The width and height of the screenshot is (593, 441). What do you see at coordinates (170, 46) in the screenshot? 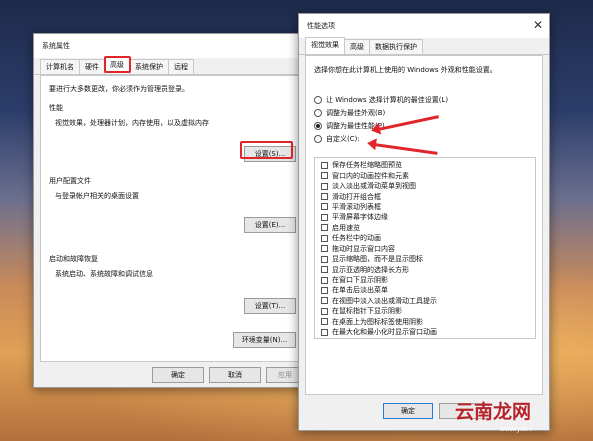
I see `system-properties-titlebar: 系统属性` at bounding box center [170, 46].